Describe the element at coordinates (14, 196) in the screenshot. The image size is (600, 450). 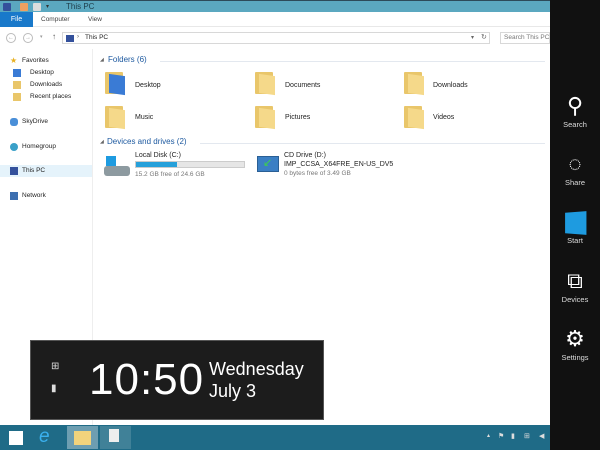
I see `network-icon` at that location.